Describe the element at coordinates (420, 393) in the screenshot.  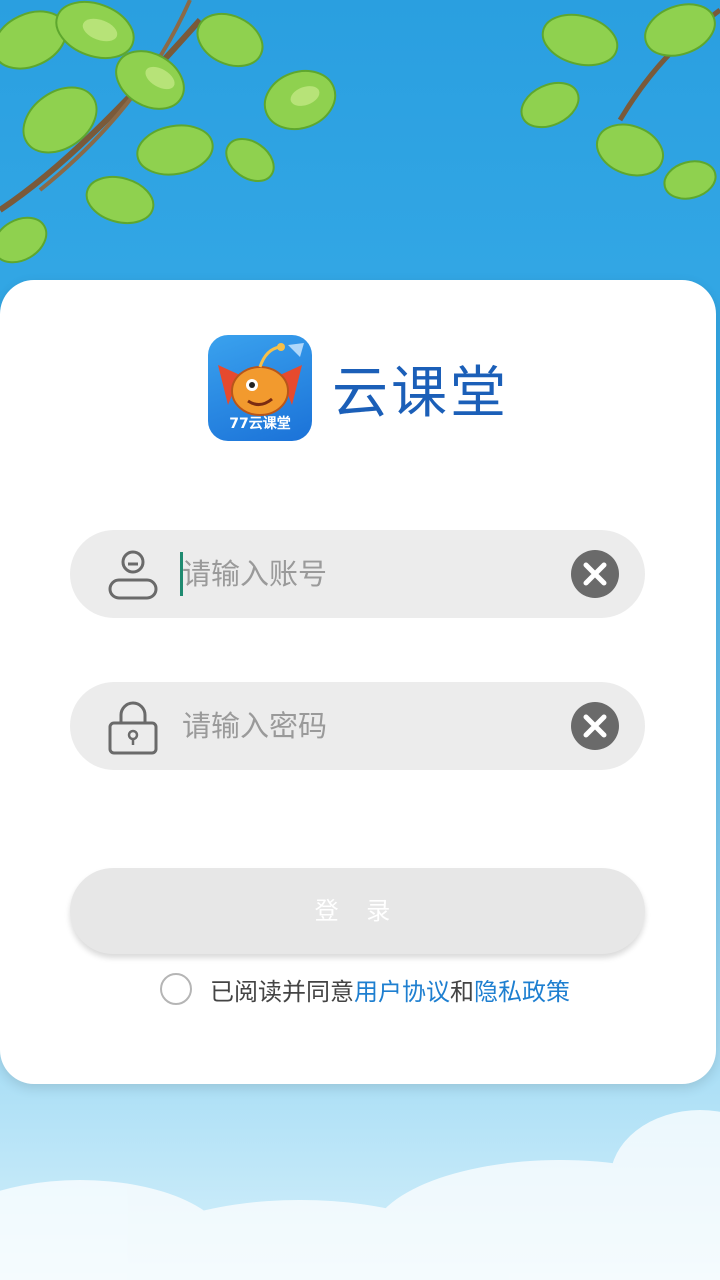
I see `app-title: 云课堂` at that location.